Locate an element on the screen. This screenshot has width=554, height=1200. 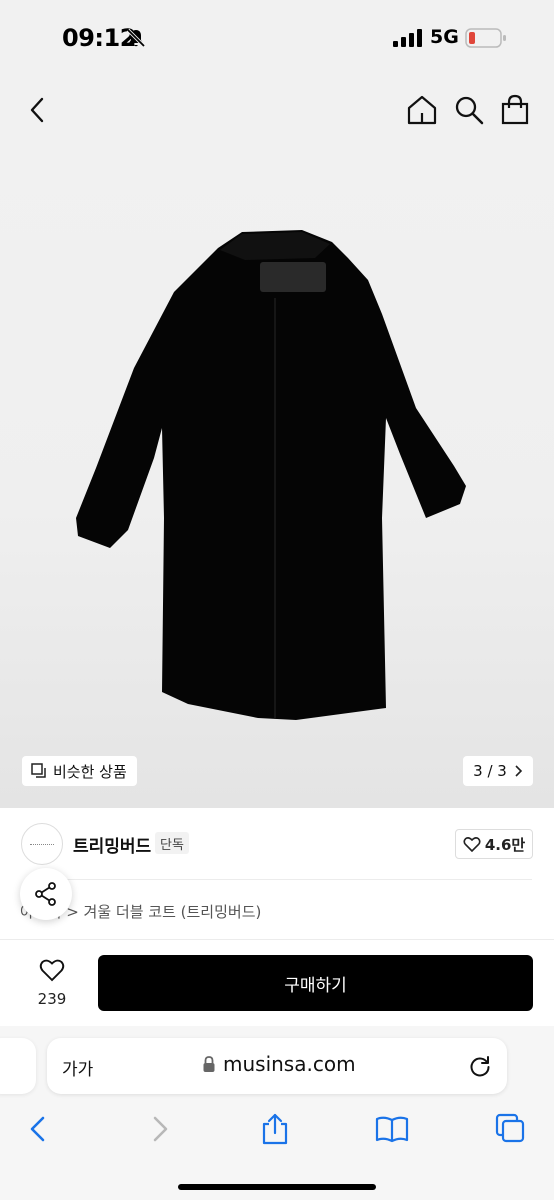
tabs-icon is located at coordinates (510, 1129).